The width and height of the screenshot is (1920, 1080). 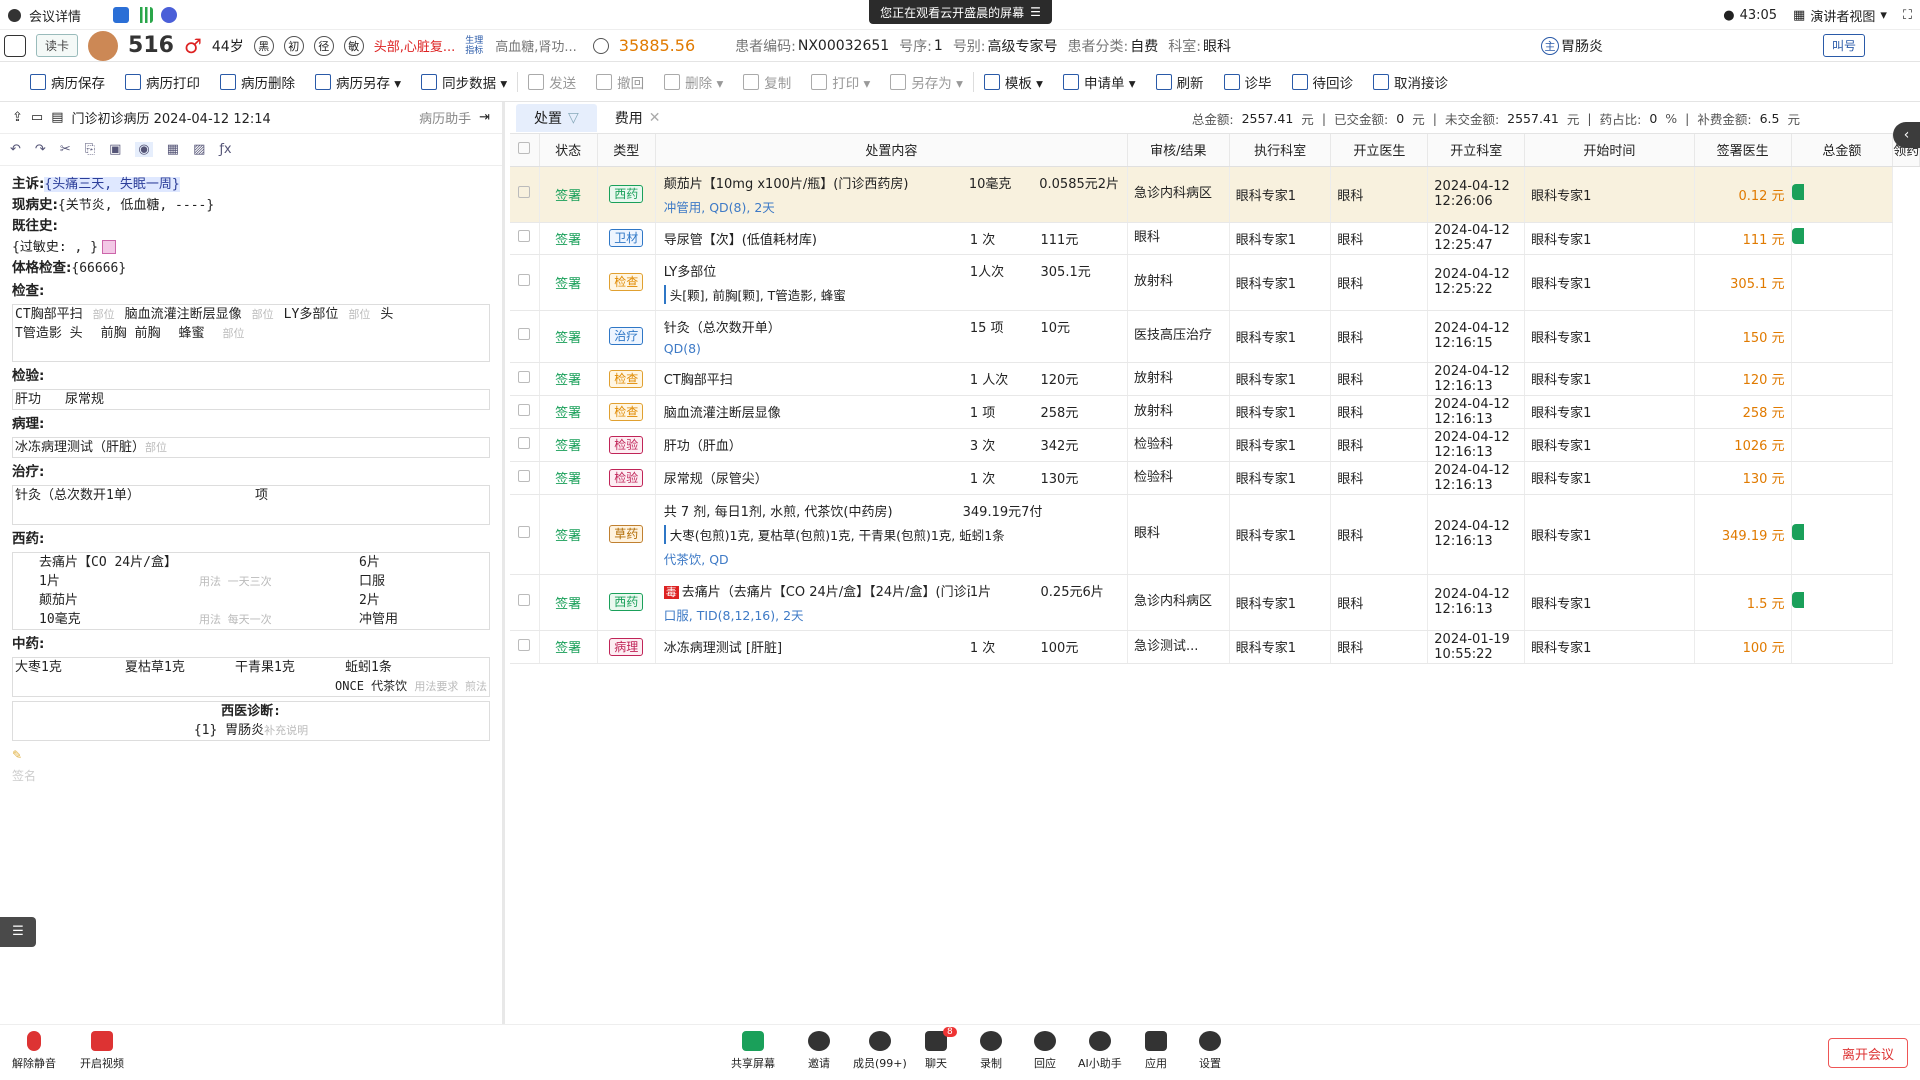 What do you see at coordinates (880, 1051) in the screenshot?
I see `members-button: 成员(99+)` at bounding box center [880, 1051].